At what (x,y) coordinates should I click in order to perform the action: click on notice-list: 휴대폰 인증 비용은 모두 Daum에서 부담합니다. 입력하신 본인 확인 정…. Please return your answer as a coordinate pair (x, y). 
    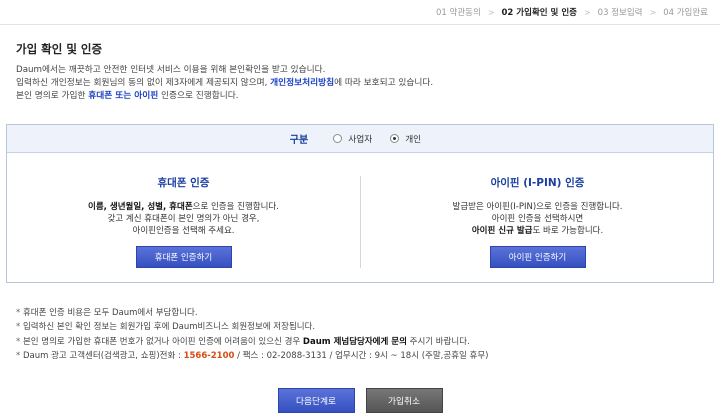
    Looking at the image, I should click on (252, 334).